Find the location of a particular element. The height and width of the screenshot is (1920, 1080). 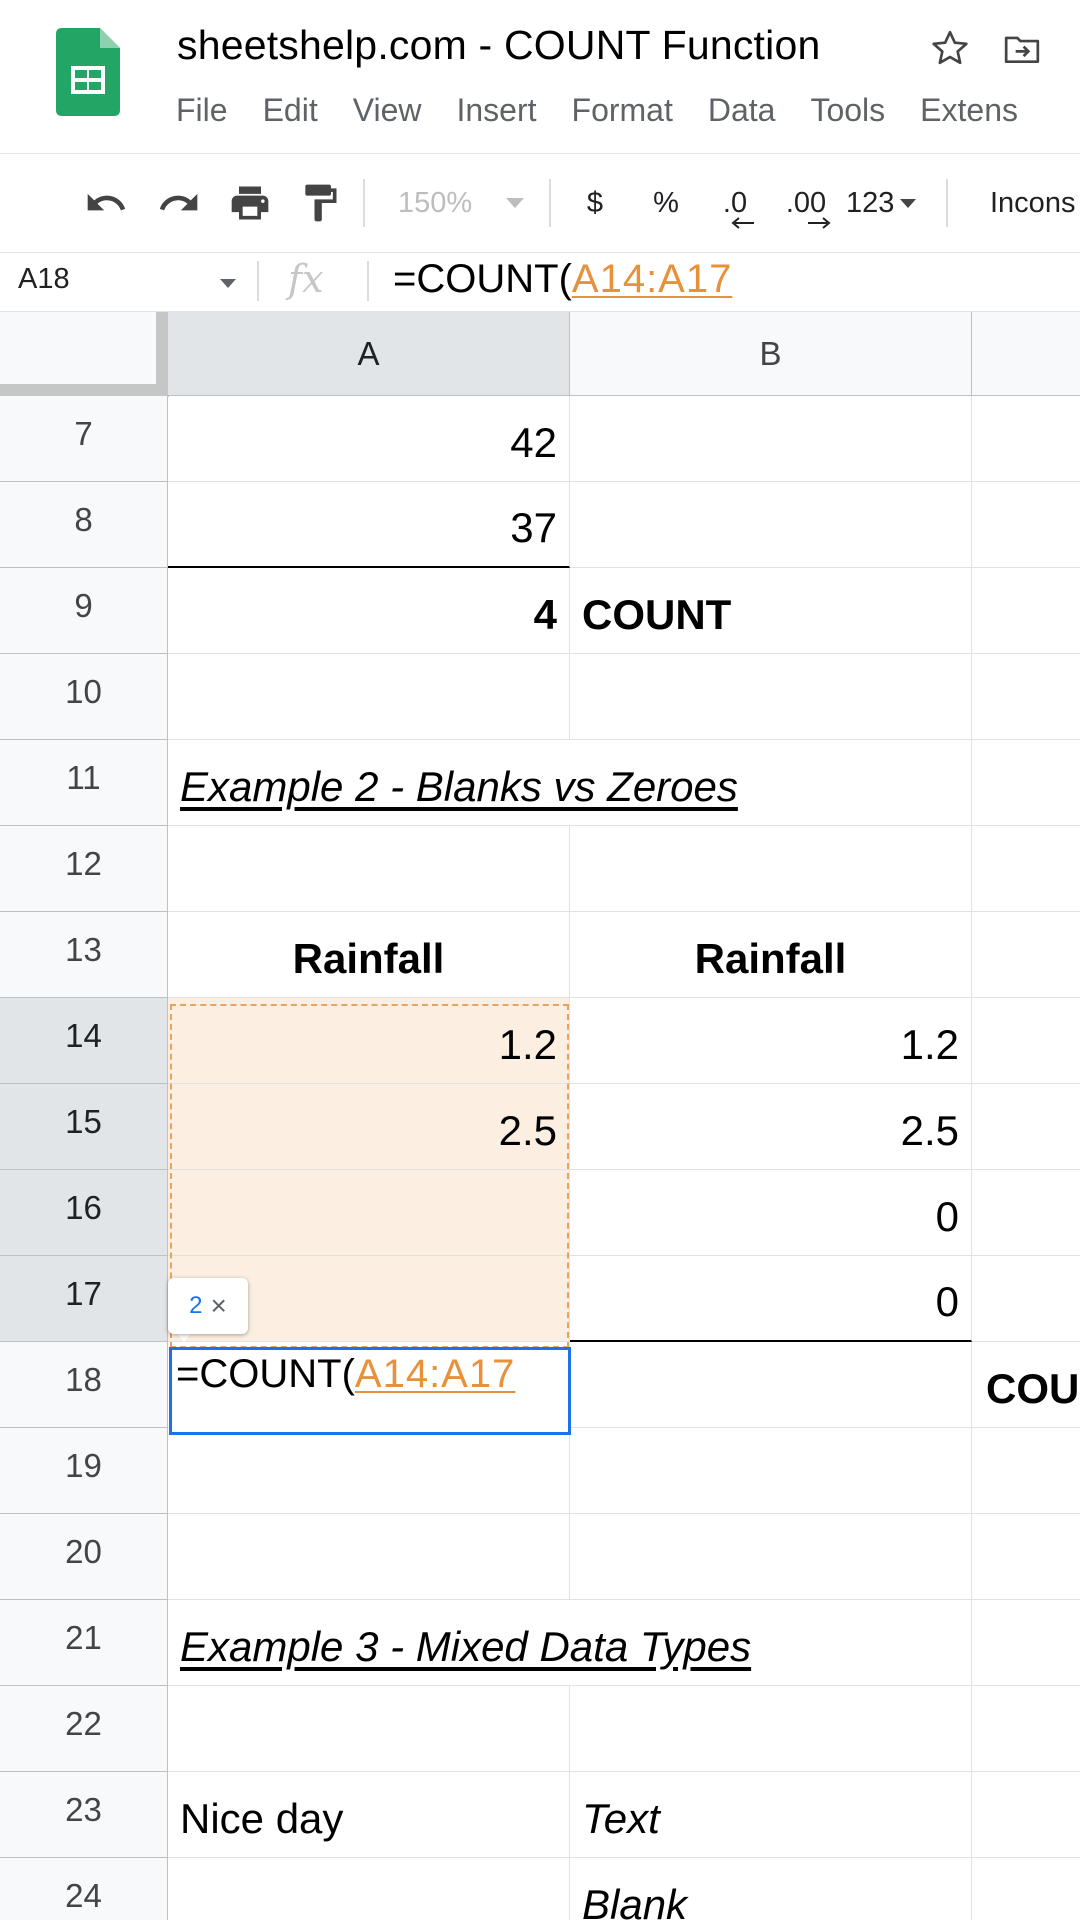

cell-a13: Rainfall is located at coordinates (369, 955).